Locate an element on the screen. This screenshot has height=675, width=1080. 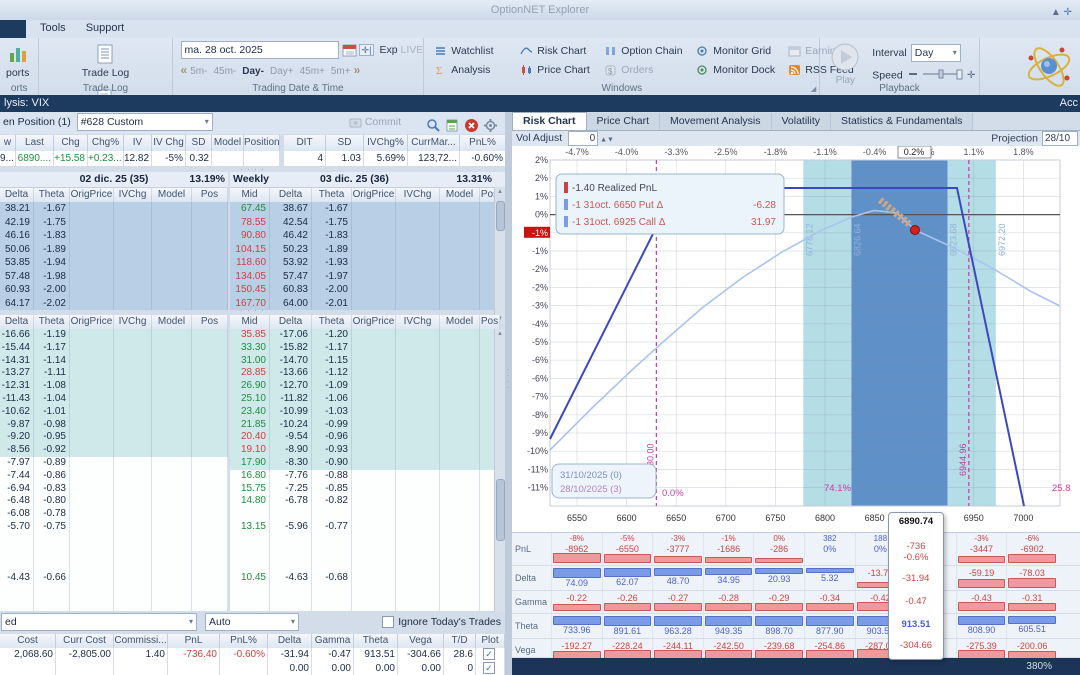
option-chain-row: 104.15 50.23 -1.89 is located at coordinates (367, 249).